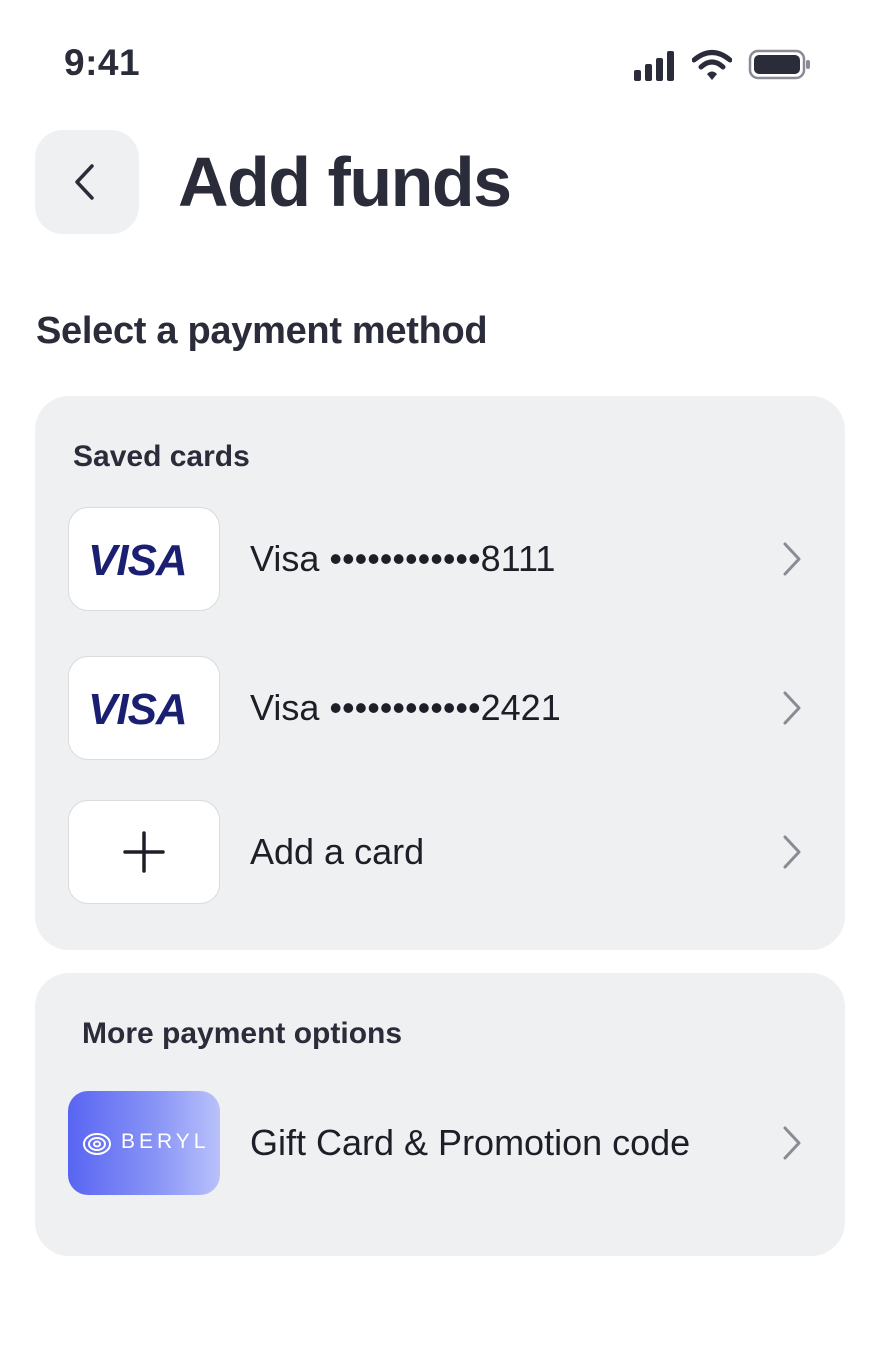 This screenshot has height=1358, width=880. What do you see at coordinates (165, 1141) in the screenshot?
I see `beryl-logo-text: BERYL` at bounding box center [165, 1141].